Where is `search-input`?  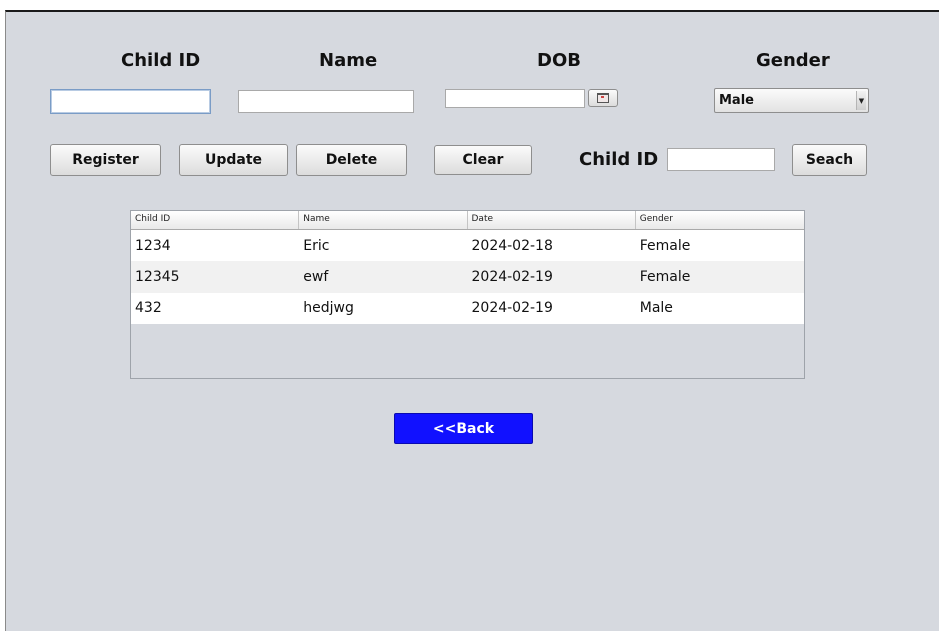 search-input is located at coordinates (721, 159).